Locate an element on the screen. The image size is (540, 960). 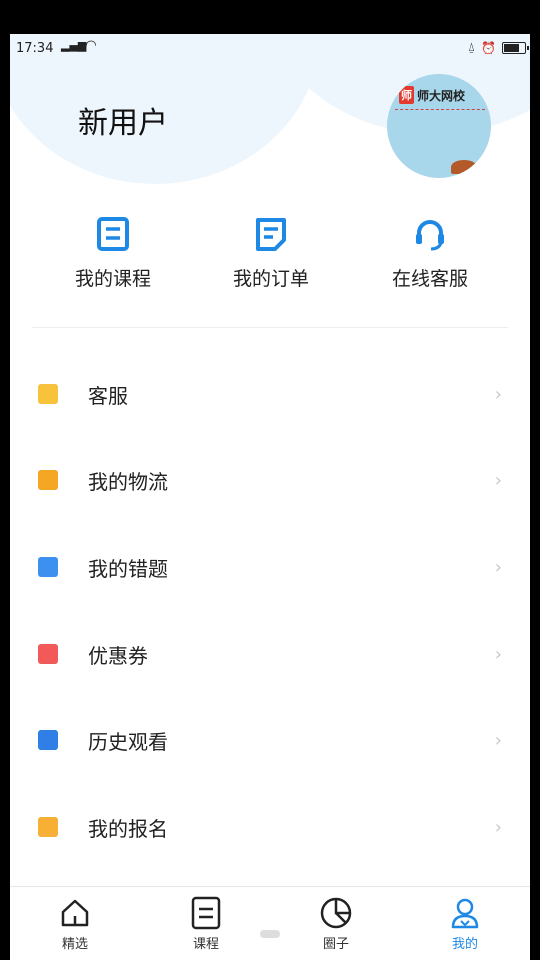
bottom-tab-bar: 精选 课程 圈子 我的 is located at coordinates (270, 923).